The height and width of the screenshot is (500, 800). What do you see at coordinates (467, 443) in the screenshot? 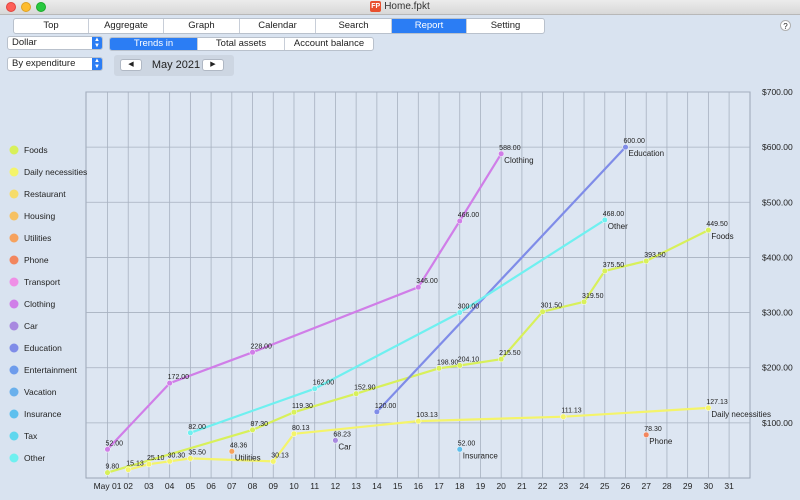
I see `data-label: 52.00` at bounding box center [467, 443].